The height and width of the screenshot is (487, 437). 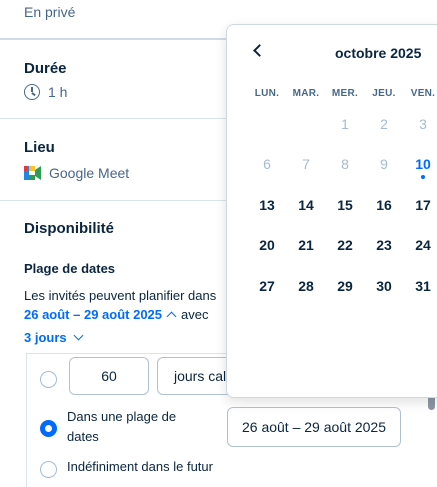 I want to click on indefinite-radio, so click(x=48, y=469).